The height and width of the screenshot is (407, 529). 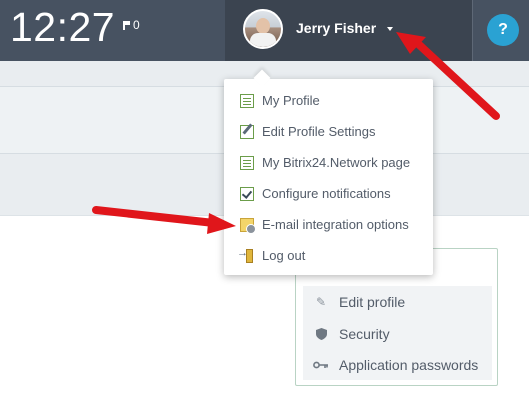 I want to click on network-doc-icon, so click(x=247, y=162).